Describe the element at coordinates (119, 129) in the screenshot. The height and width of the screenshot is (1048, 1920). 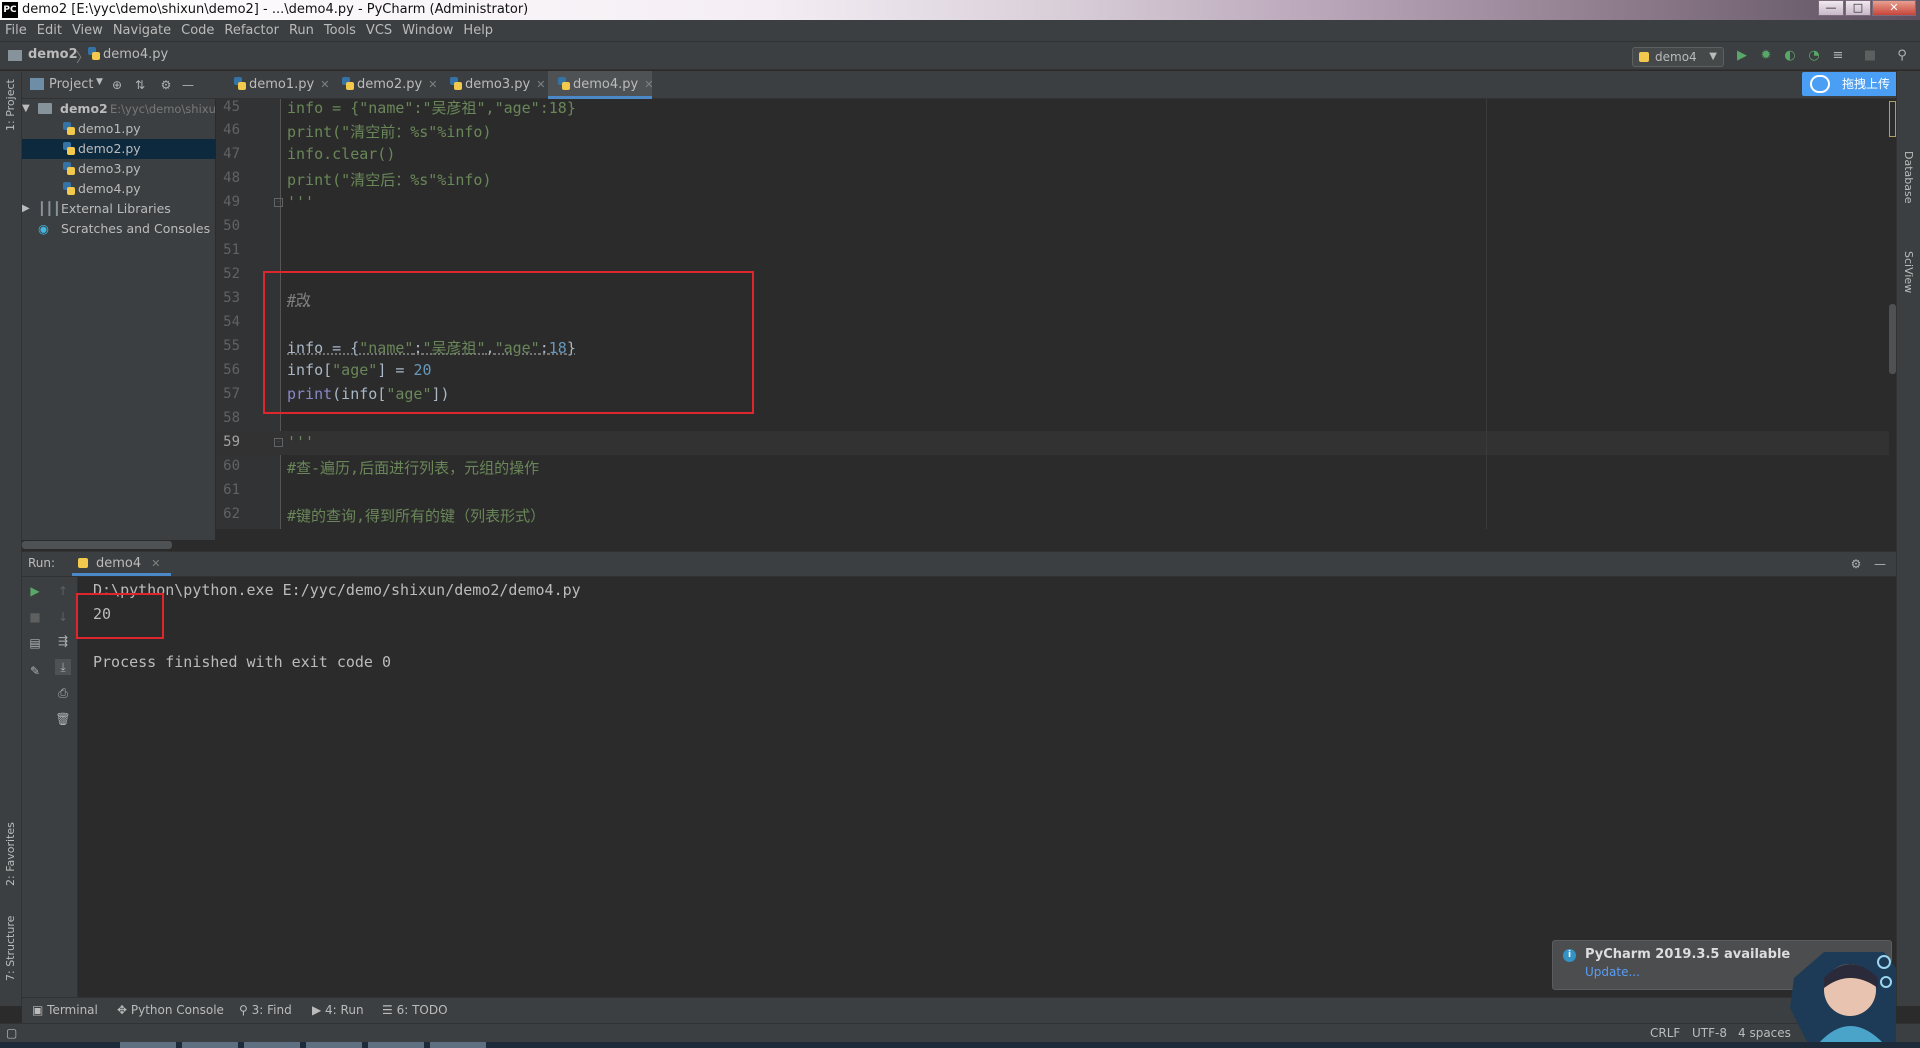
I see `tree-file-demo1: demo1.py` at that location.